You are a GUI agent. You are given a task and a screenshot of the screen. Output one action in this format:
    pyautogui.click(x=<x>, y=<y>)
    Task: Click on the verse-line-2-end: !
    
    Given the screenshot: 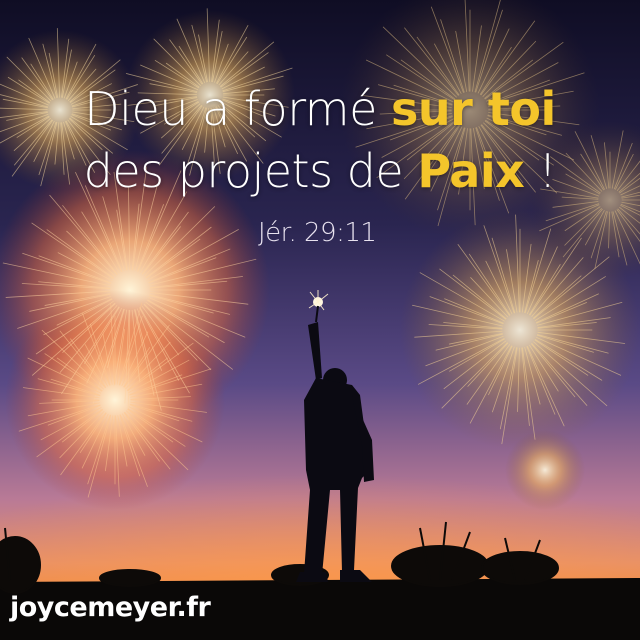 What is the action you would take?
    pyautogui.click(x=540, y=171)
    